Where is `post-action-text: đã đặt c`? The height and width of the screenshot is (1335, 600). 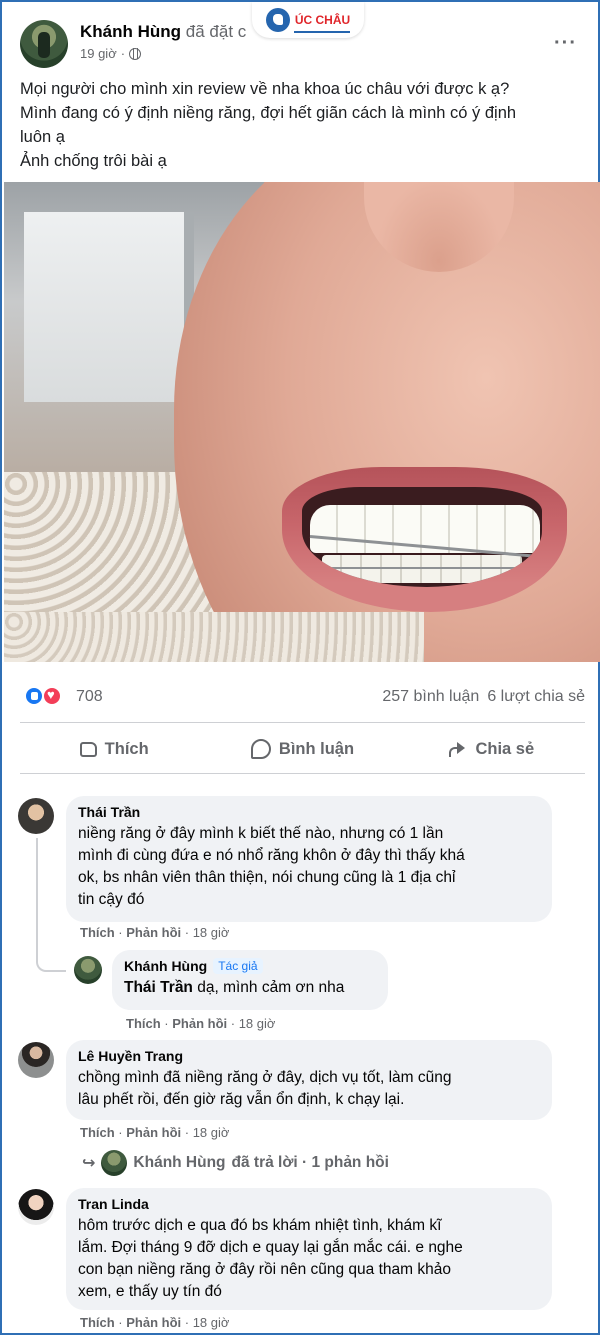
post-action-text: đã đặt c is located at coordinates (216, 31).